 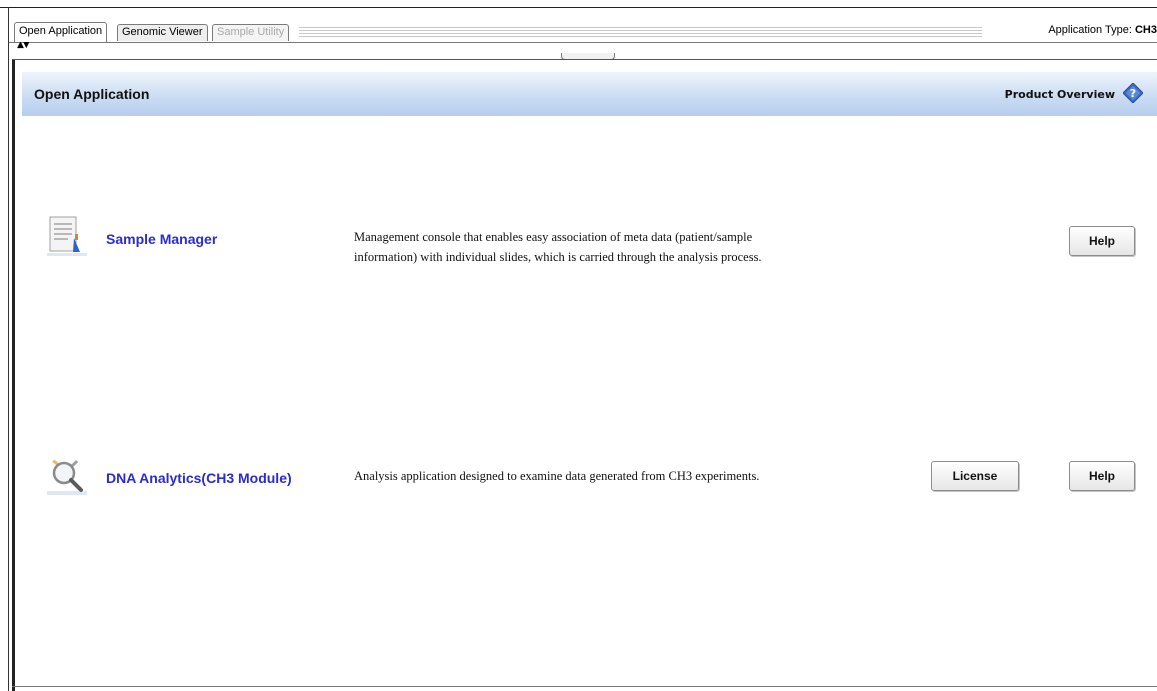 What do you see at coordinates (67, 236) in the screenshot?
I see `sample-manager-icon` at bounding box center [67, 236].